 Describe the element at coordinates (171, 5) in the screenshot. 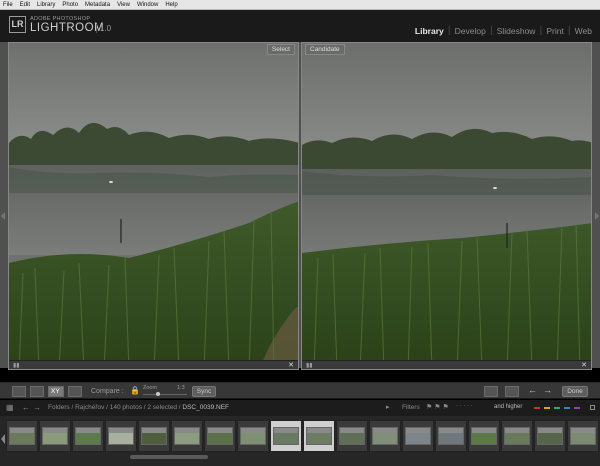

I see `menu-help: Help` at that location.